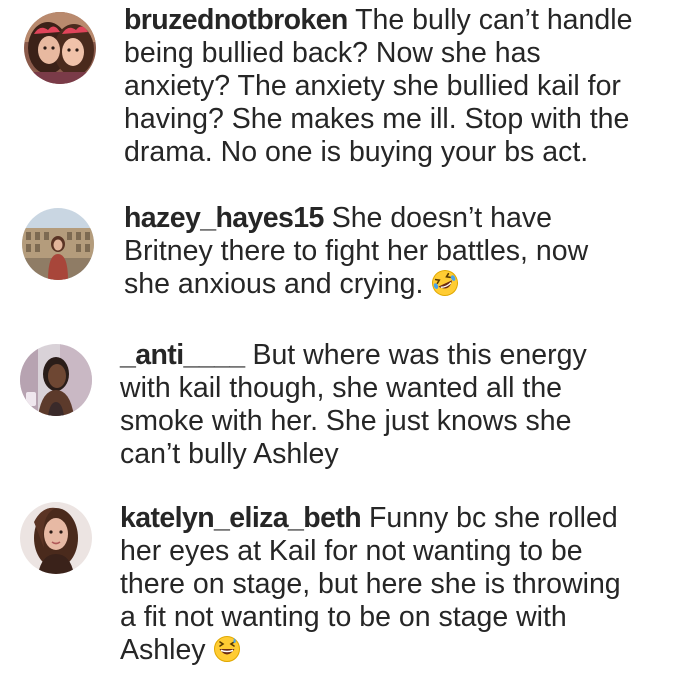  I want to click on comment-body: Ashley, so click(163, 650).